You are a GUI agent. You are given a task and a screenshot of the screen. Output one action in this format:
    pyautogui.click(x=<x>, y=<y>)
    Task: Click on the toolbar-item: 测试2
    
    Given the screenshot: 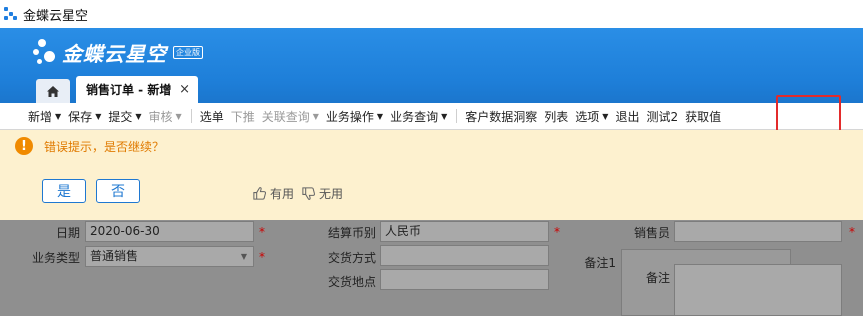 What is the action you would take?
    pyautogui.click(x=662, y=116)
    